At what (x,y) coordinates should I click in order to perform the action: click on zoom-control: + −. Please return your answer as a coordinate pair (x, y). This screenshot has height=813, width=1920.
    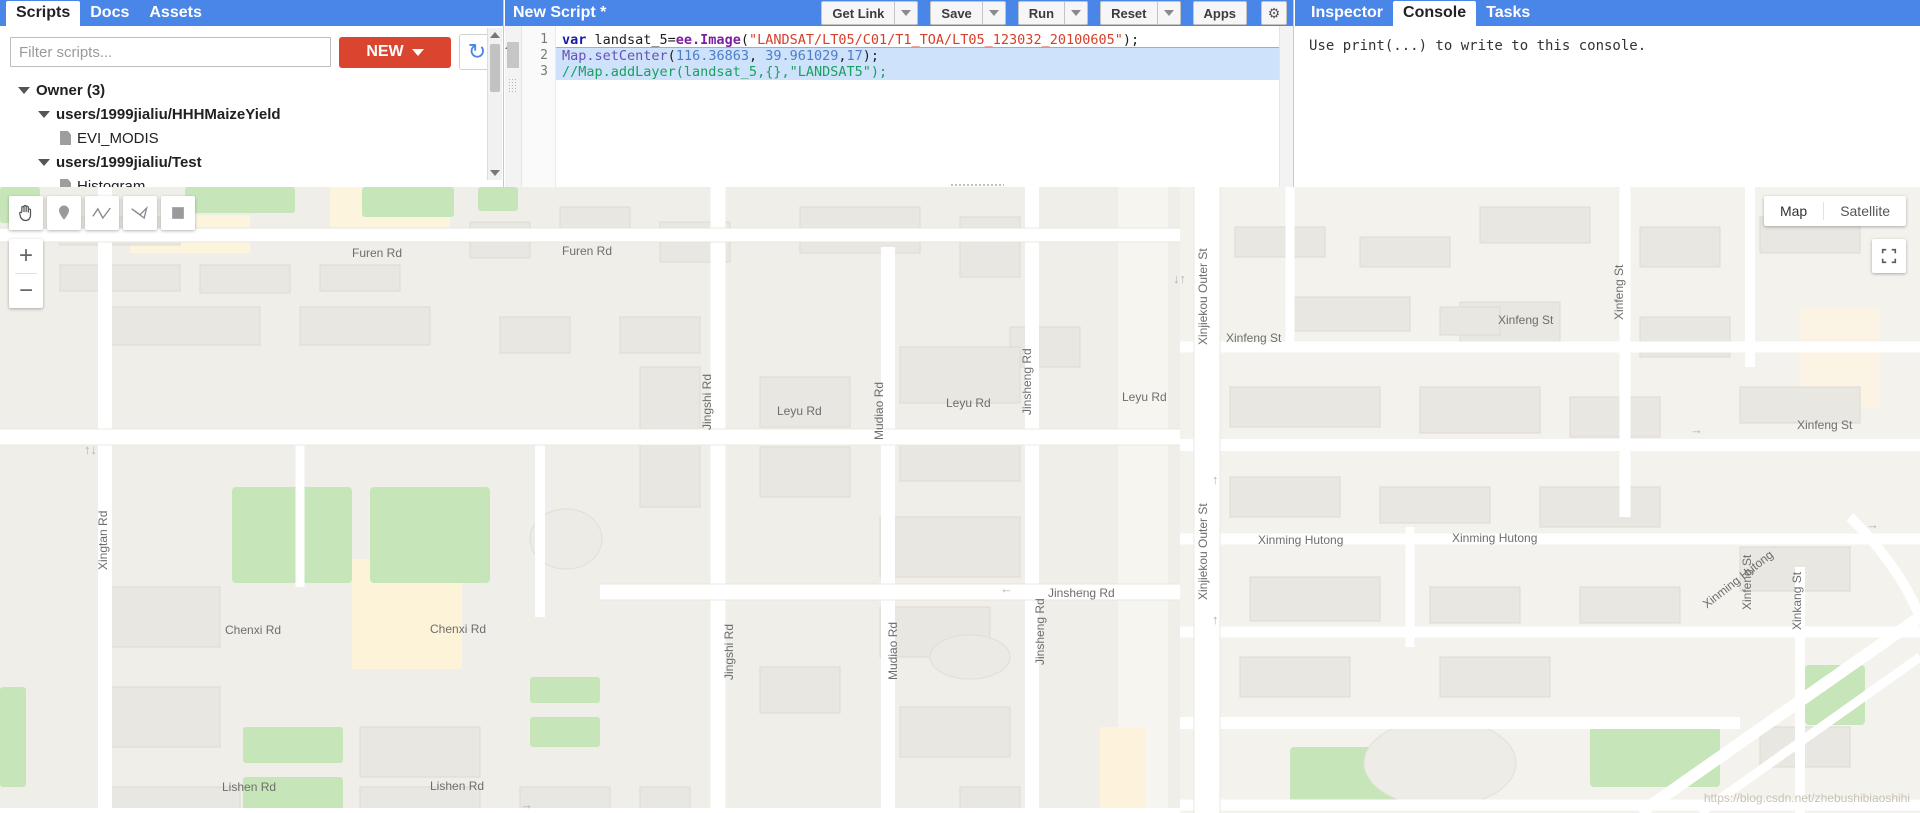
    Looking at the image, I should click on (26, 273).